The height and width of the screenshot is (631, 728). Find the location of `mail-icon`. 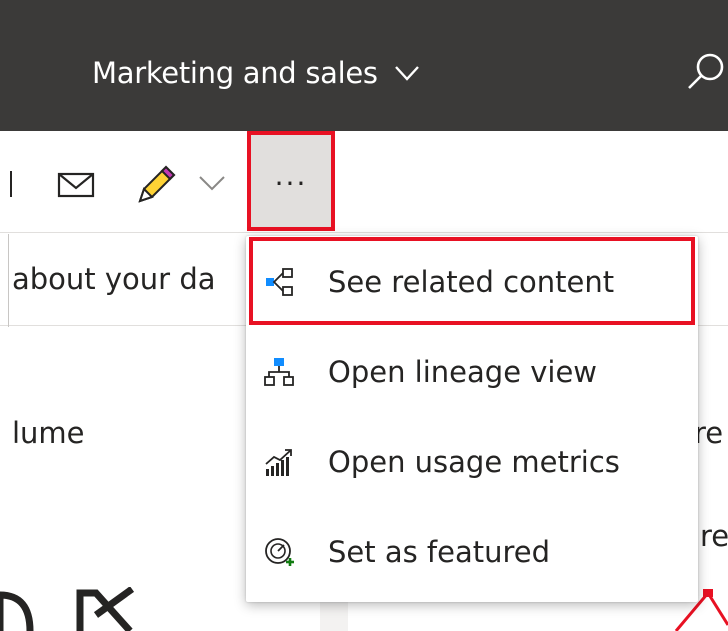

mail-icon is located at coordinates (76, 184).